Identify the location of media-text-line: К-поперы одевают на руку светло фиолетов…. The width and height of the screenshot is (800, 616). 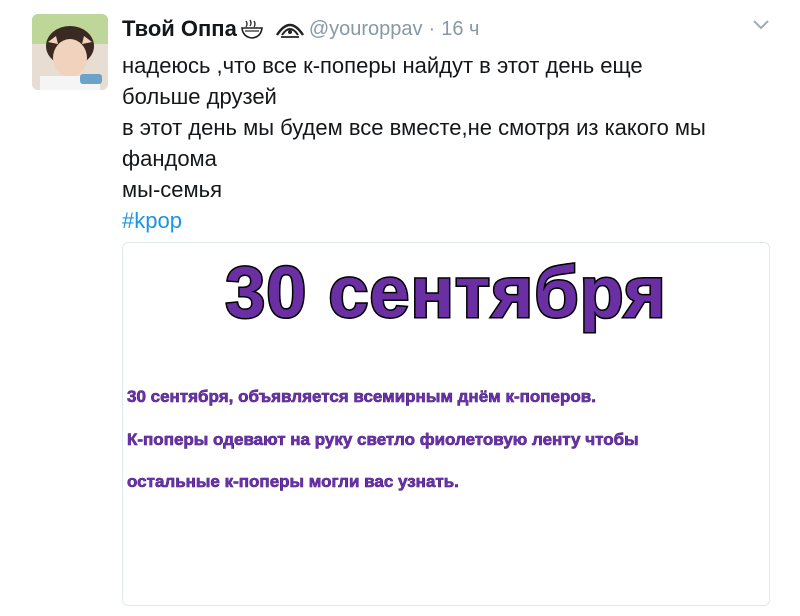
(383, 440).